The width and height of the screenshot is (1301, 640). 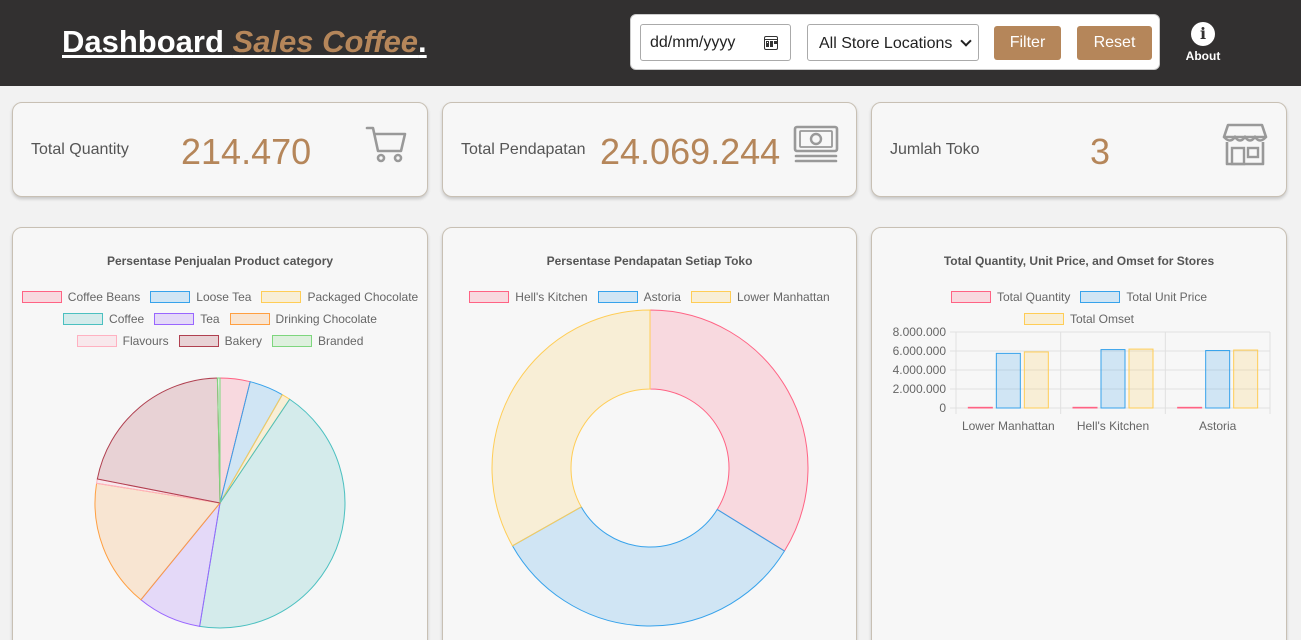 I want to click on brand-title-accent: Sales Coffee, so click(x=325, y=41).